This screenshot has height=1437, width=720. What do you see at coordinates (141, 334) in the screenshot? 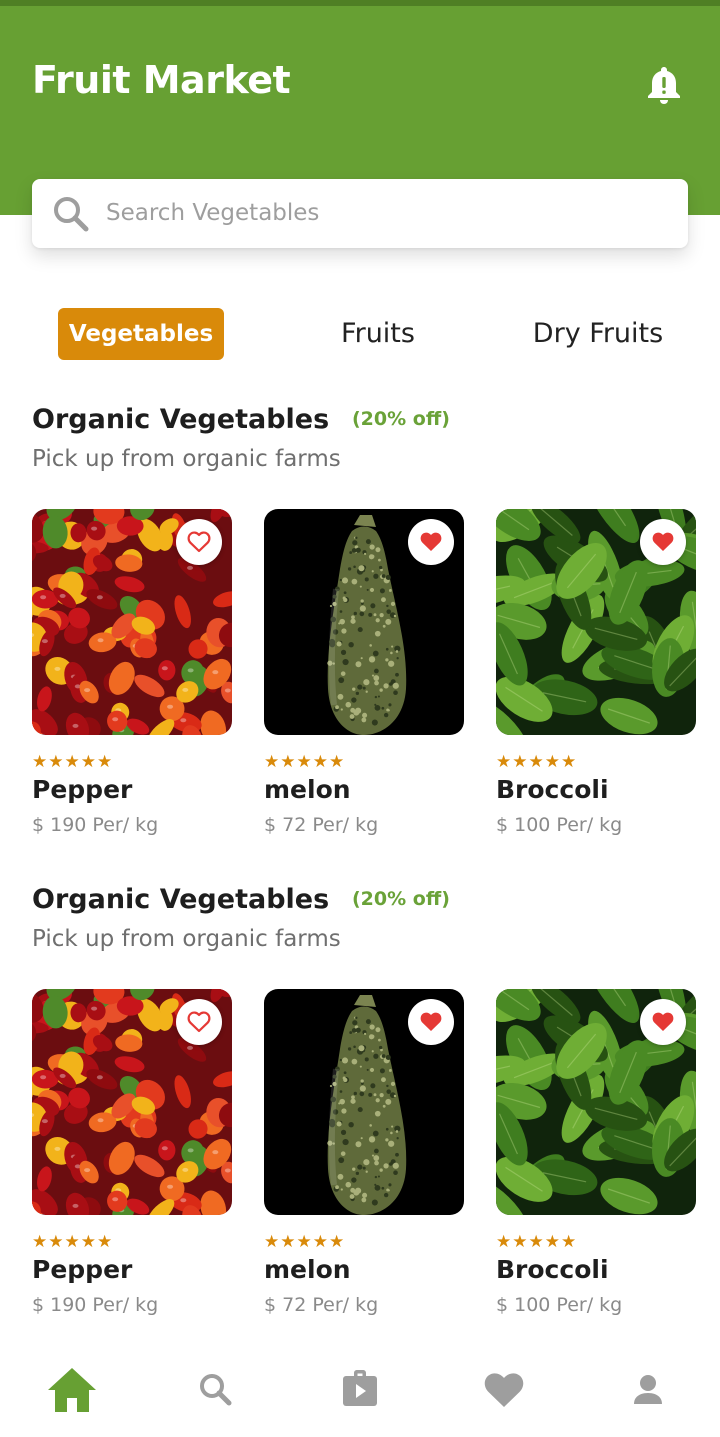
I see `tab-vegetables: Vegetables` at bounding box center [141, 334].